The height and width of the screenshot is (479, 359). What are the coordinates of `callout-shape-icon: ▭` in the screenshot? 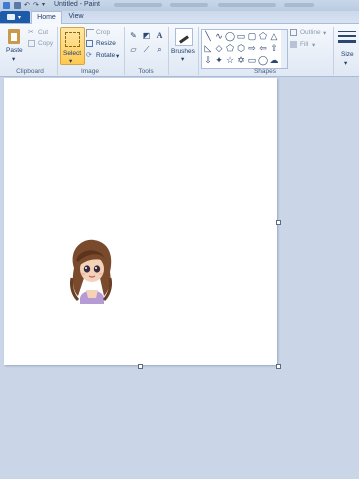 It's located at (252, 60).